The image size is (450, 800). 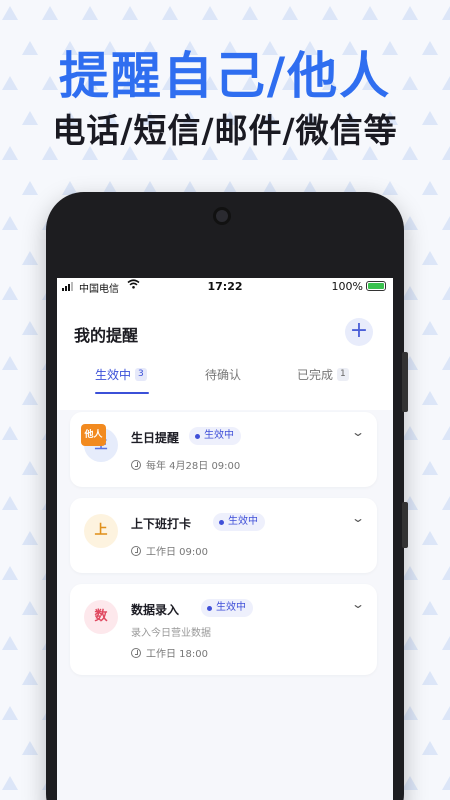 I want to click on tab-label: 待确认, so click(x=223, y=375).